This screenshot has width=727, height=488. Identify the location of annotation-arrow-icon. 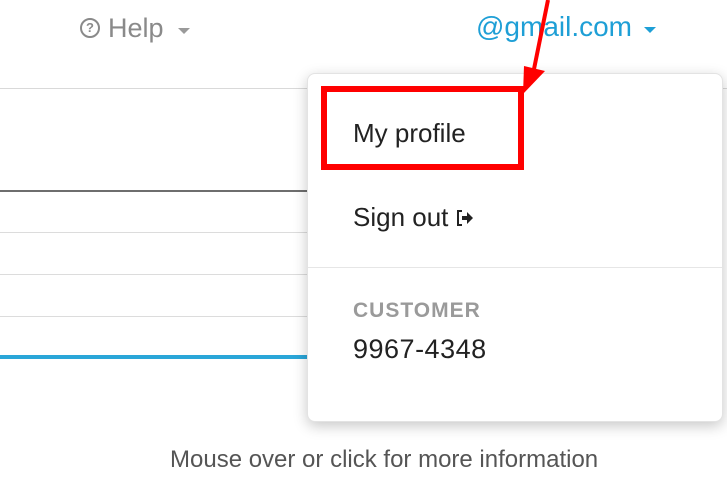
(536, 47).